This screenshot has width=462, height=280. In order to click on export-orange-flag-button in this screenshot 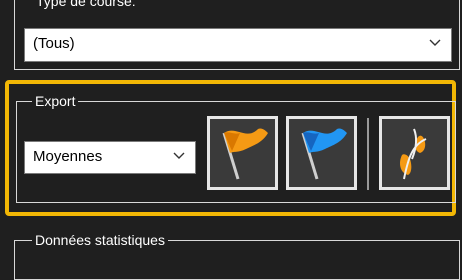, I will do `click(242, 153)`.